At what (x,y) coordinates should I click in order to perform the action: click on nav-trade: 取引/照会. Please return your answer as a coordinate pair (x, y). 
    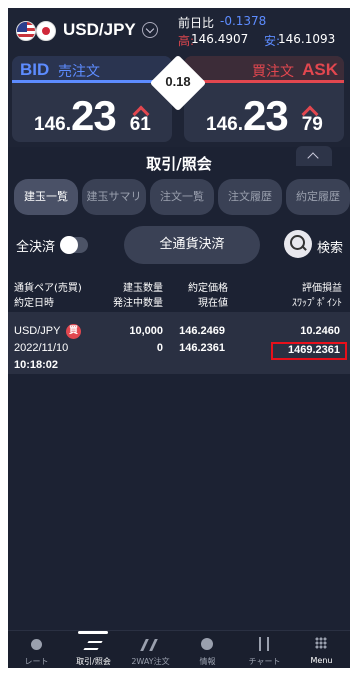
    Looking at the image, I should click on (93, 649).